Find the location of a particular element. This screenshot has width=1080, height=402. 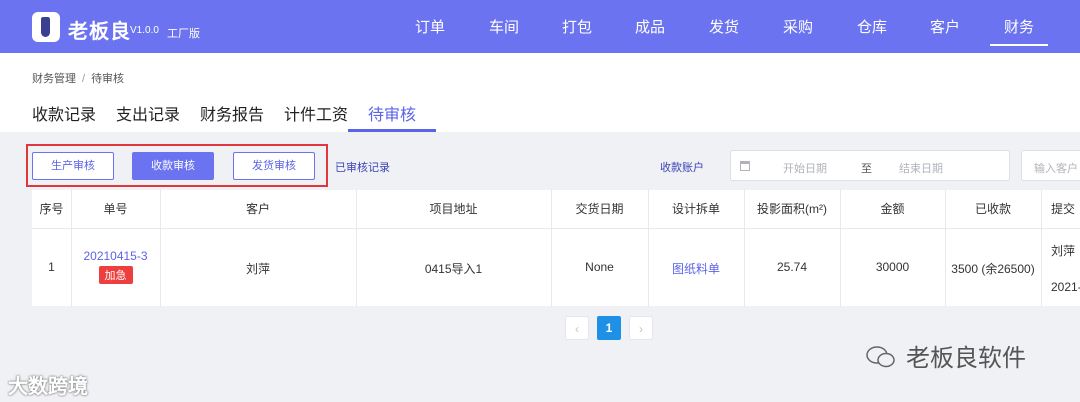

cell-address: 0415导入1 is located at coordinates (453, 269).